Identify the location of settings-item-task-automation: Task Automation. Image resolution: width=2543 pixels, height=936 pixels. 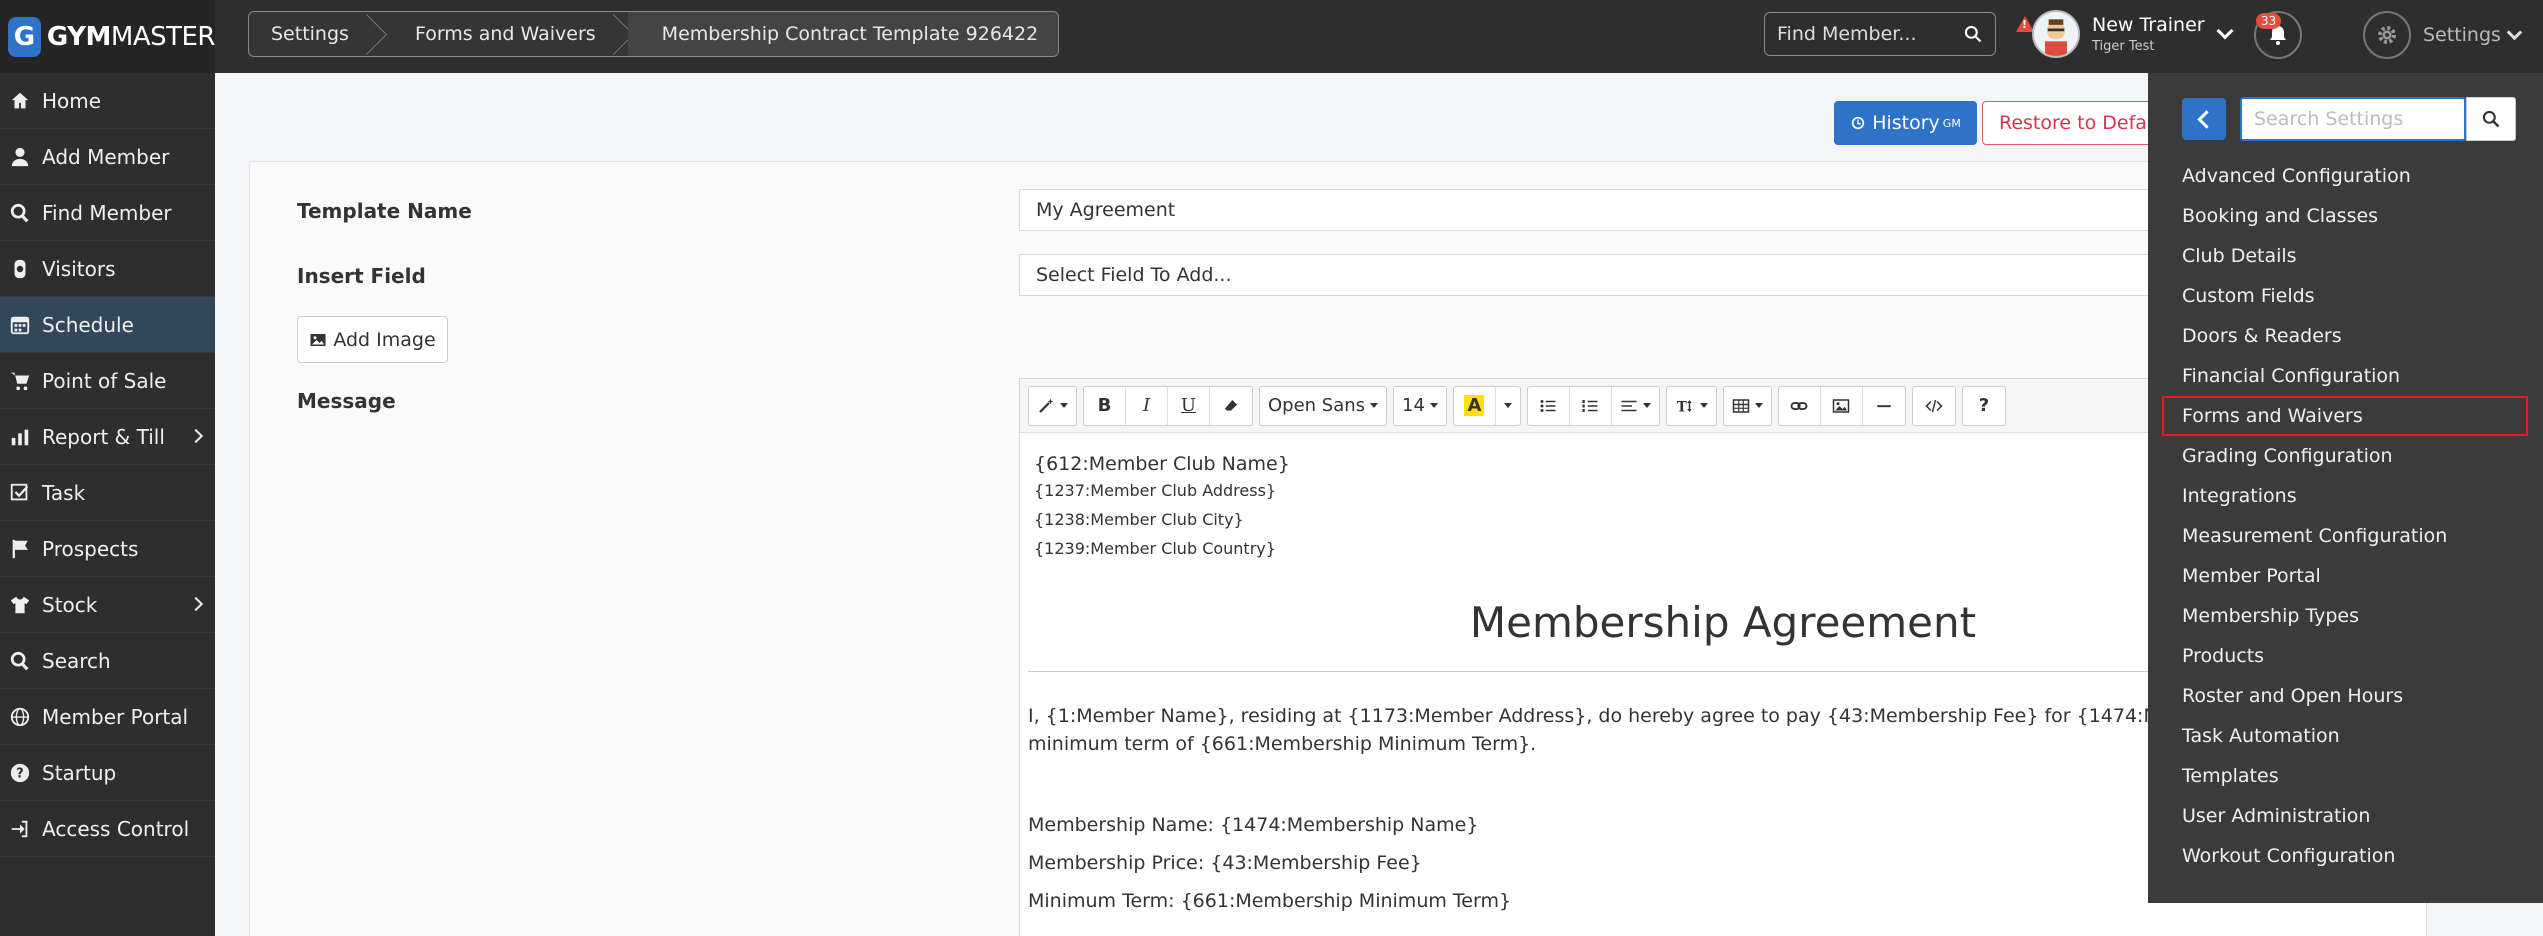
(2345, 736).